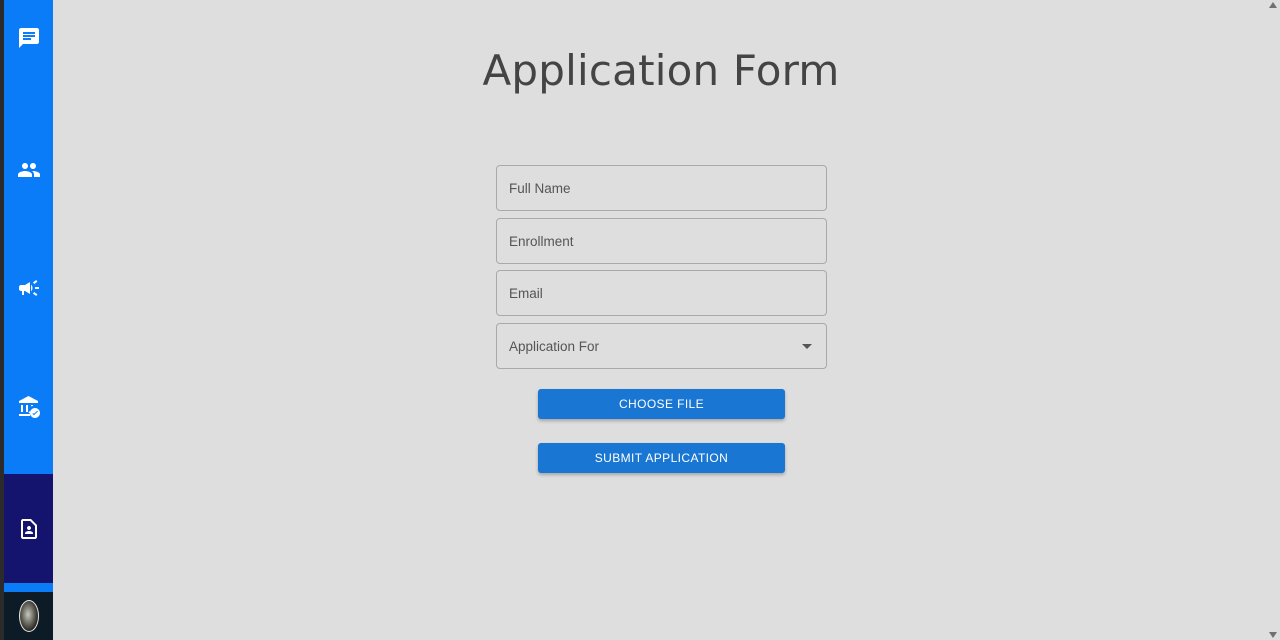 The width and height of the screenshot is (1280, 640). I want to click on enrollment-field, so click(661, 241).